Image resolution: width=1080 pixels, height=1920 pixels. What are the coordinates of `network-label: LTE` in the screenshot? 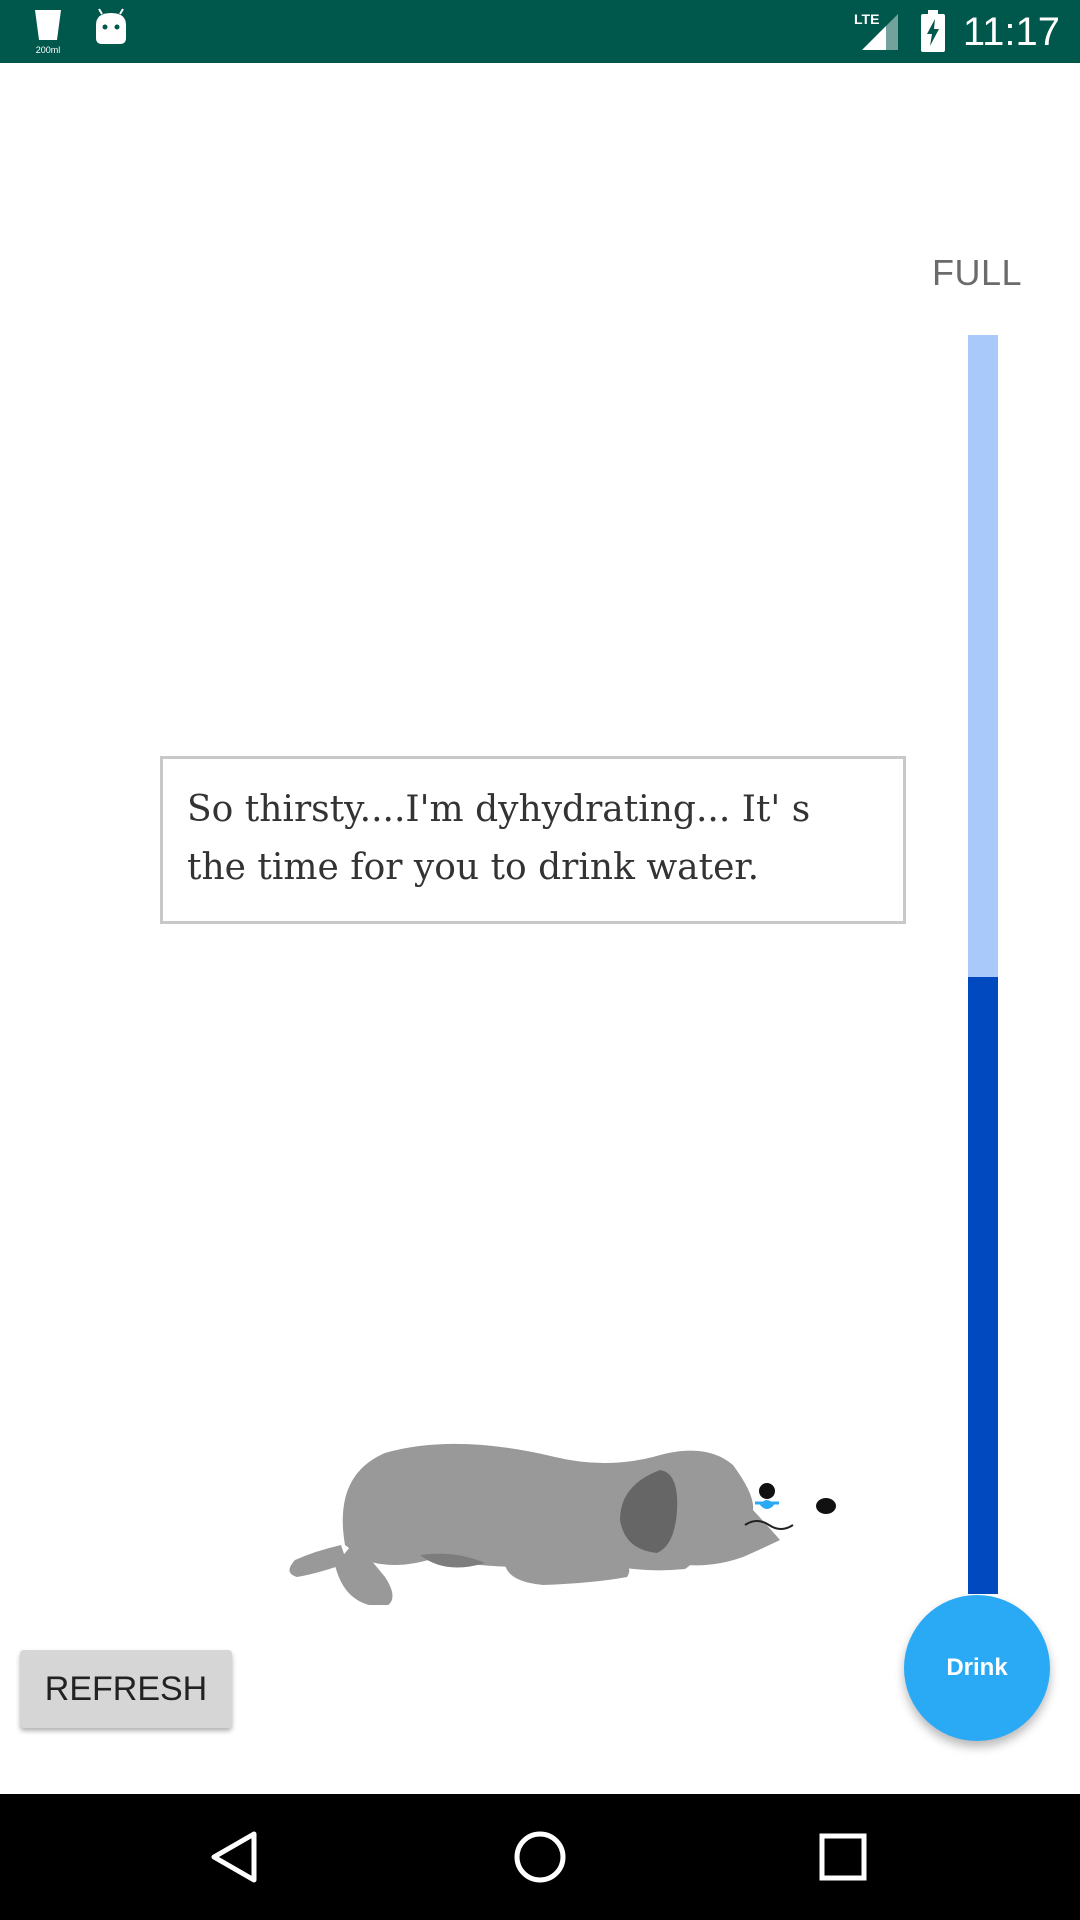 It's located at (866, 19).